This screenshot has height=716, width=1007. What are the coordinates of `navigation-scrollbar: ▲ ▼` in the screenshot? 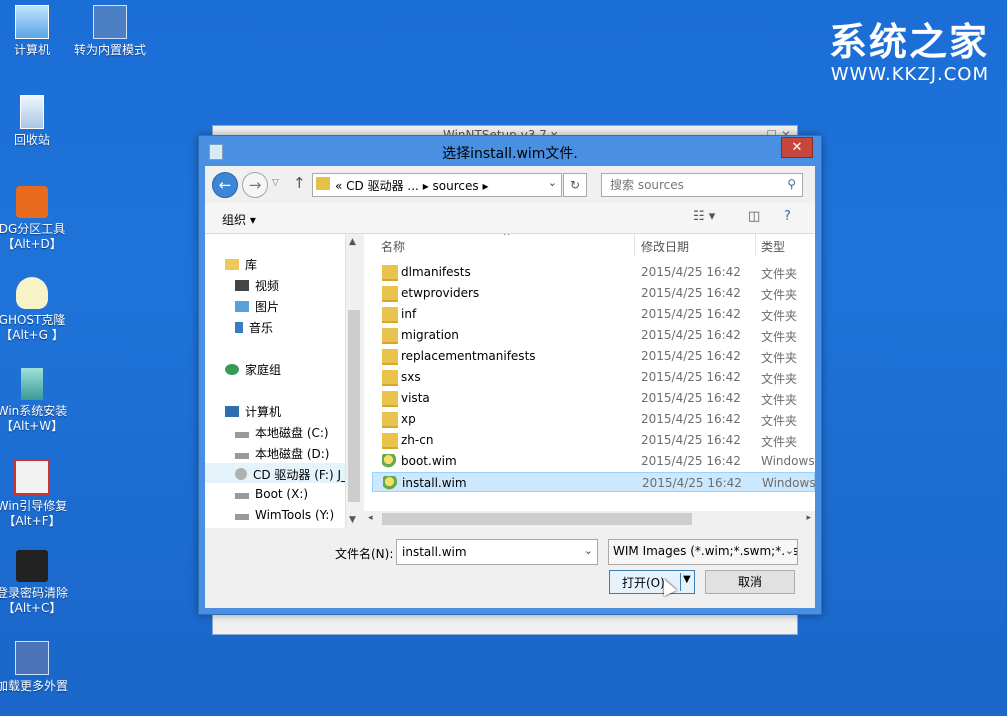 It's located at (354, 381).